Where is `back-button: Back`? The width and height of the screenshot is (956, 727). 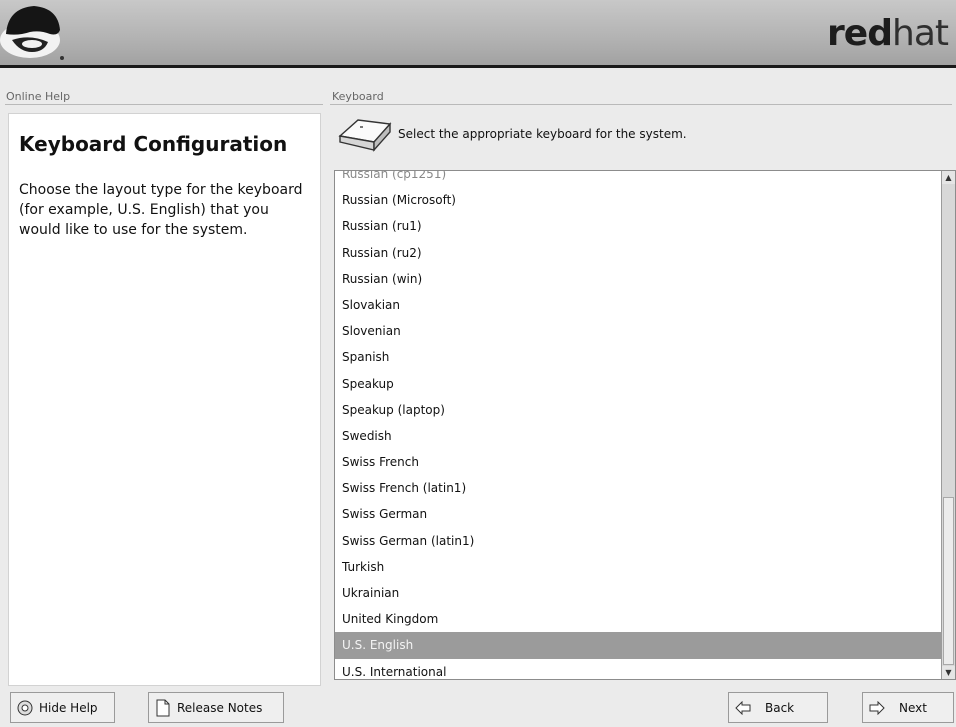 back-button: Back is located at coordinates (778, 707).